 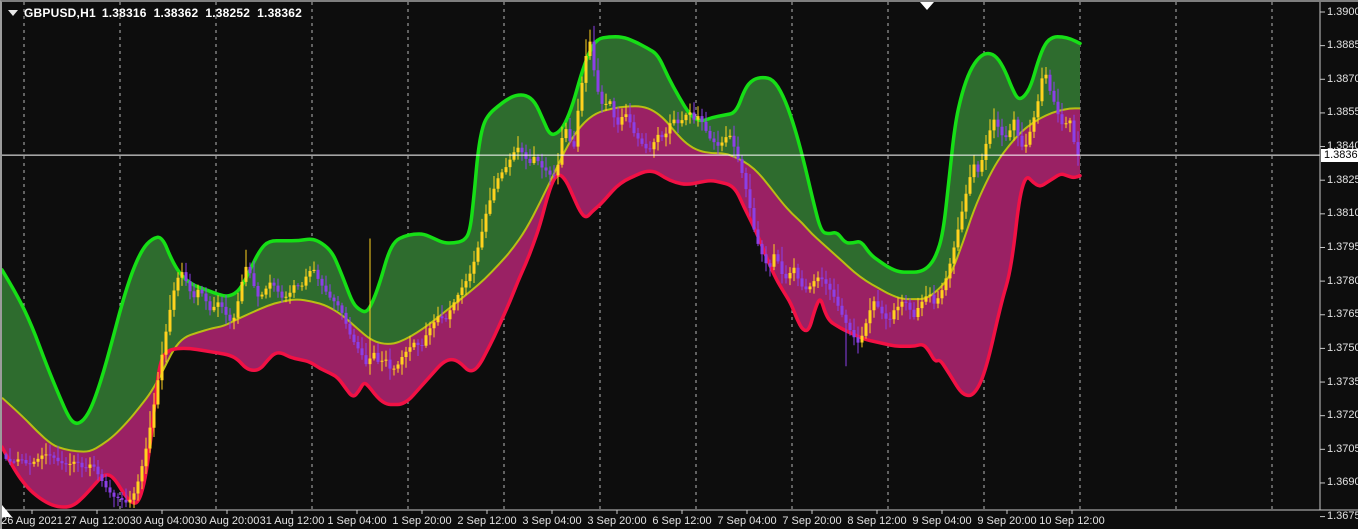 What do you see at coordinates (1342, 516) in the screenshot?
I see `price-axis-label: 1.36750` at bounding box center [1342, 516].